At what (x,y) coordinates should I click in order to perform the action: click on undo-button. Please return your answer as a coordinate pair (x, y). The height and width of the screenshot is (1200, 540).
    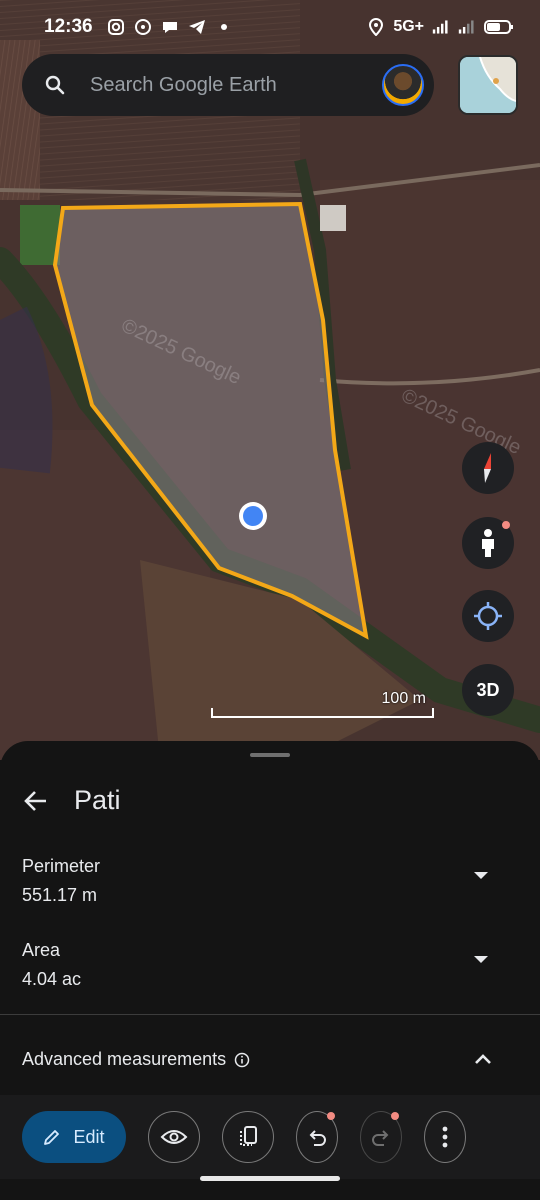
    Looking at the image, I should click on (317, 1137).